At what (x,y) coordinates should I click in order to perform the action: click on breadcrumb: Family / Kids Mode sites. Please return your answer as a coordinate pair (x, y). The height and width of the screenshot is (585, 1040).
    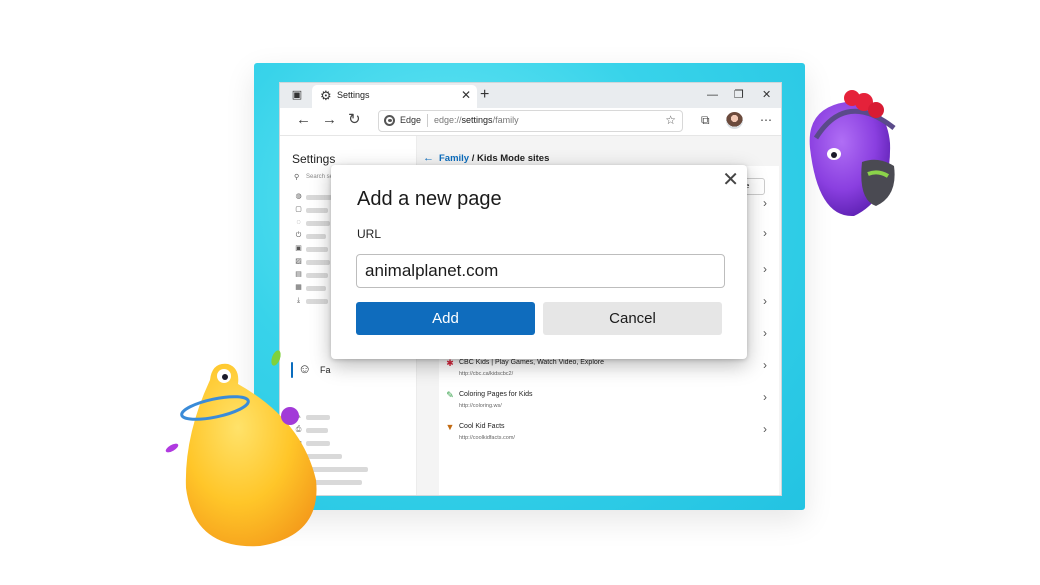
    Looking at the image, I should click on (494, 158).